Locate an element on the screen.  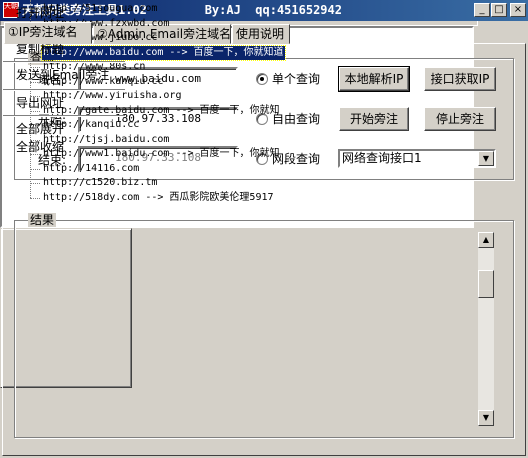
ctx-expand-all: 全部展开 is located at coordinates (40, 129).